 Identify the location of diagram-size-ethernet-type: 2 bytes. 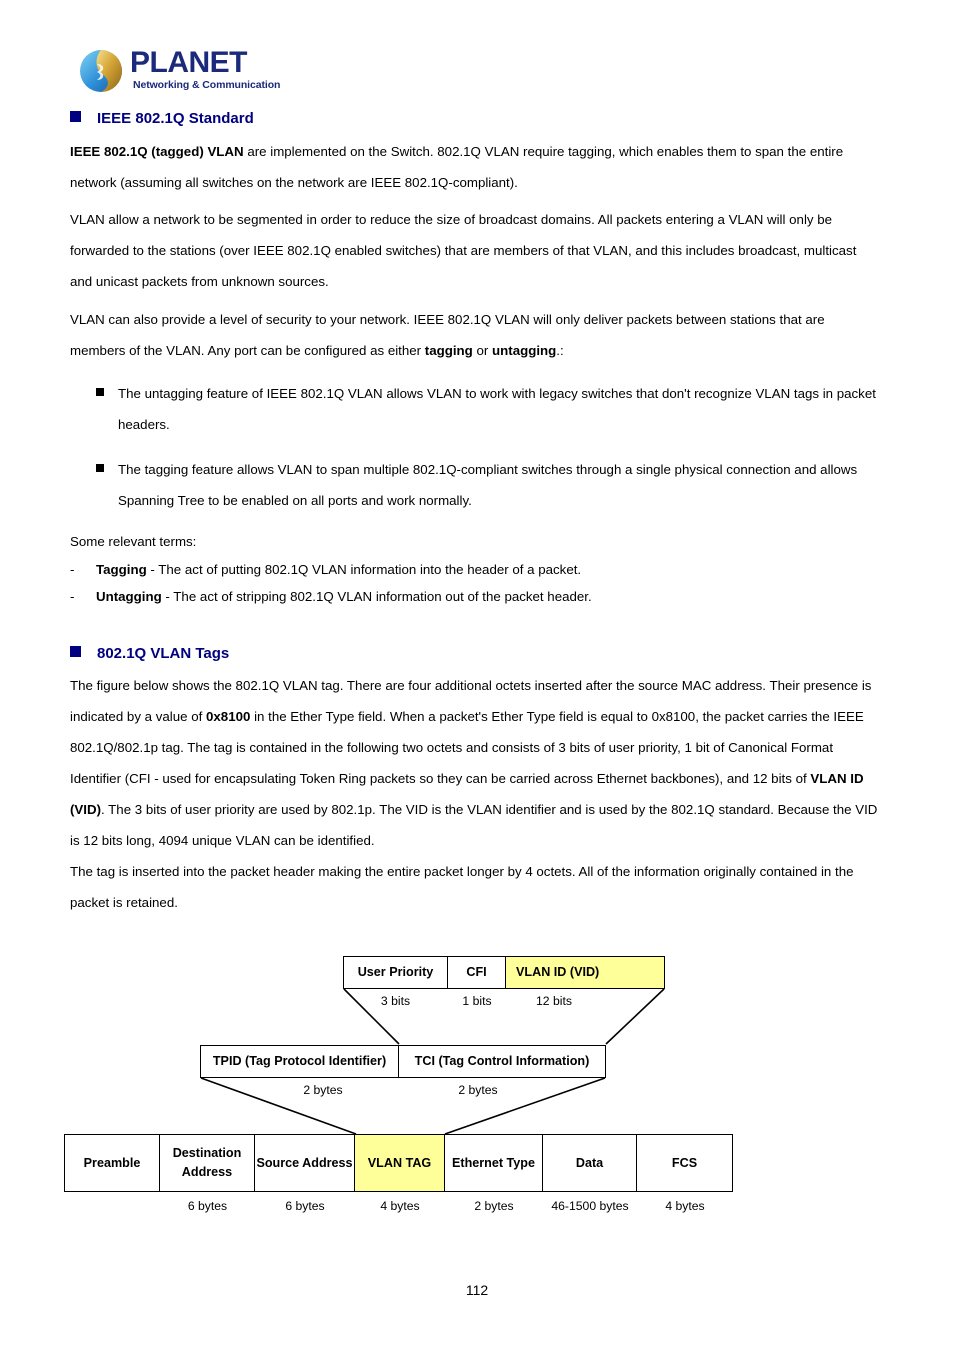
(494, 1206).